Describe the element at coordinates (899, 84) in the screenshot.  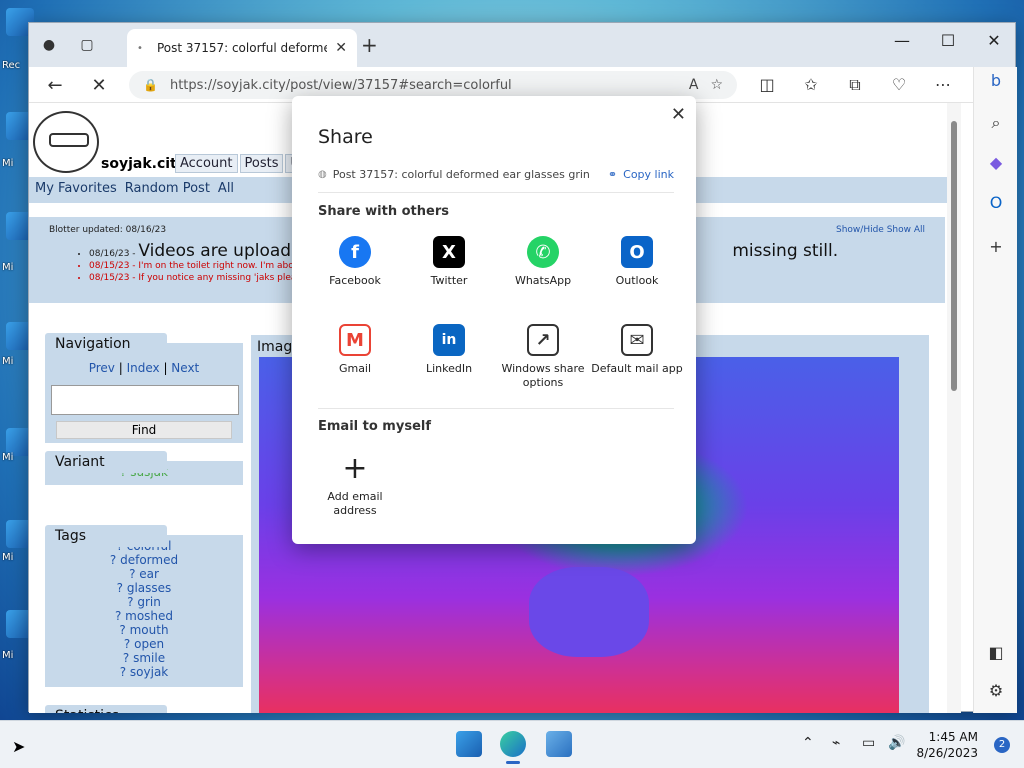
I see `browser-essentials-icon: ♡` at that location.